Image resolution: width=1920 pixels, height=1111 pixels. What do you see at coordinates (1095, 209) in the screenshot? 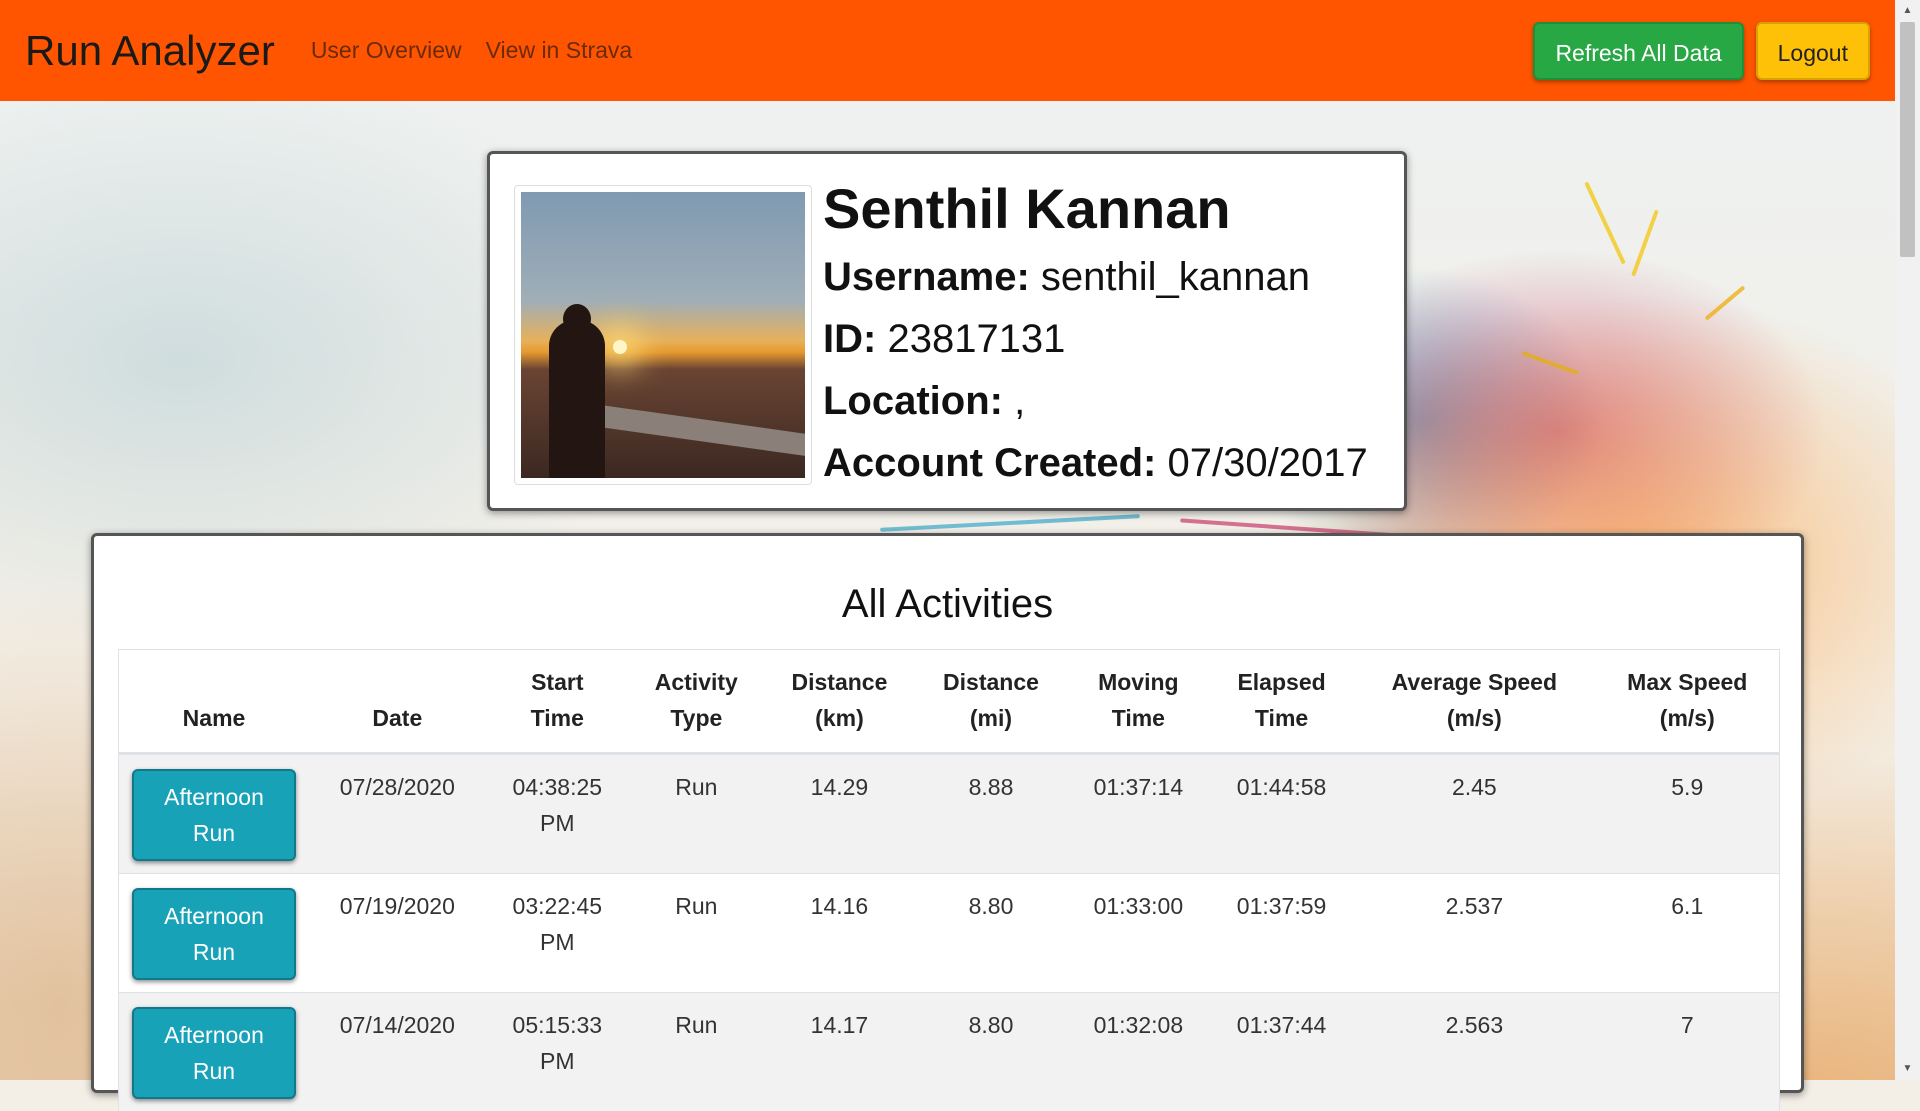
I see `profile-name: Senthil Kannan` at bounding box center [1095, 209].